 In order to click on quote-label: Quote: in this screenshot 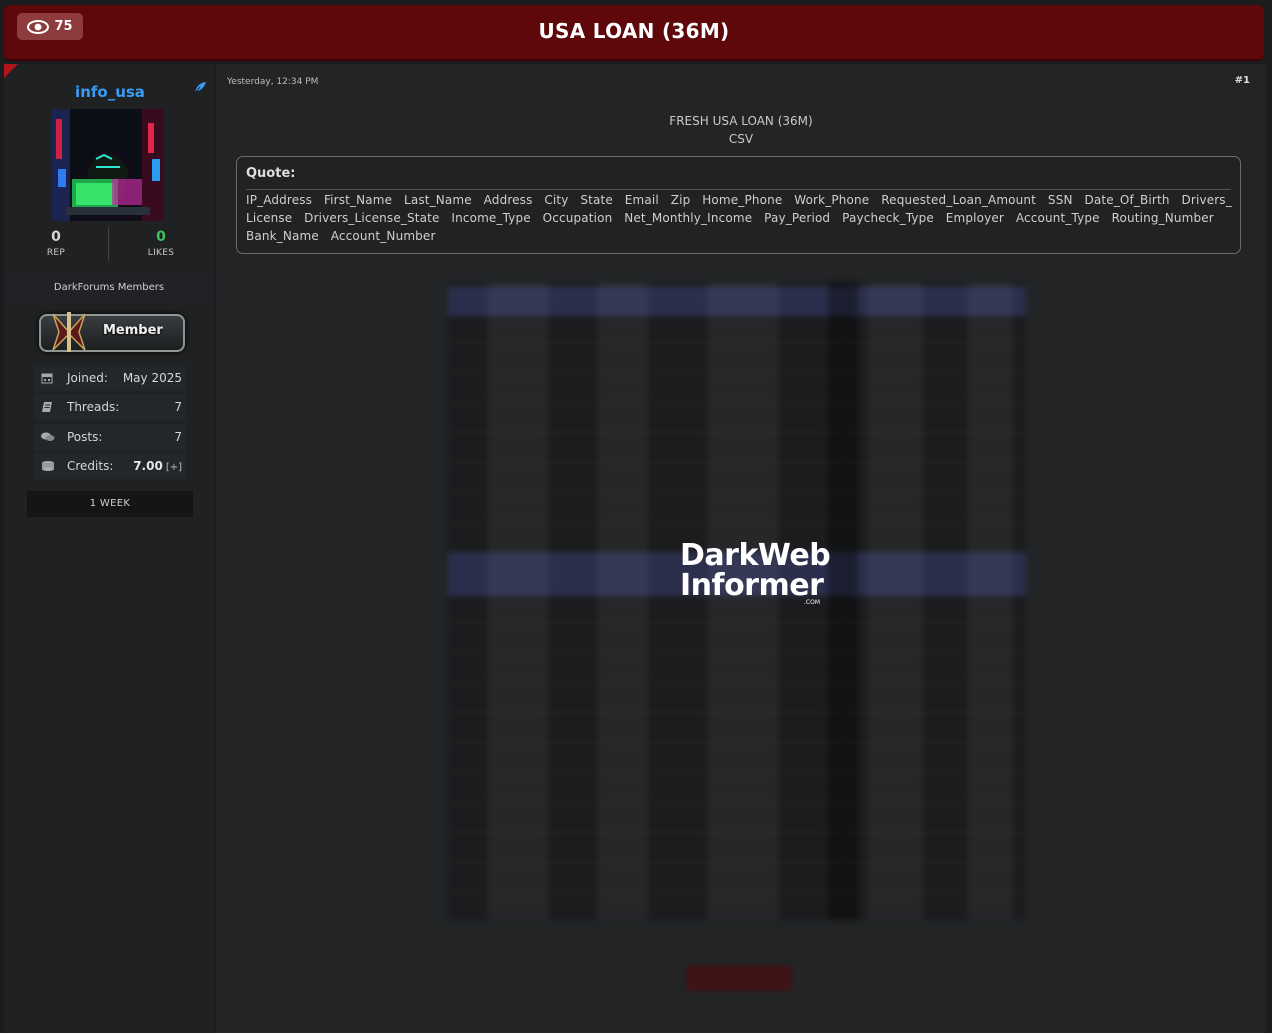, I will do `click(271, 173)`.